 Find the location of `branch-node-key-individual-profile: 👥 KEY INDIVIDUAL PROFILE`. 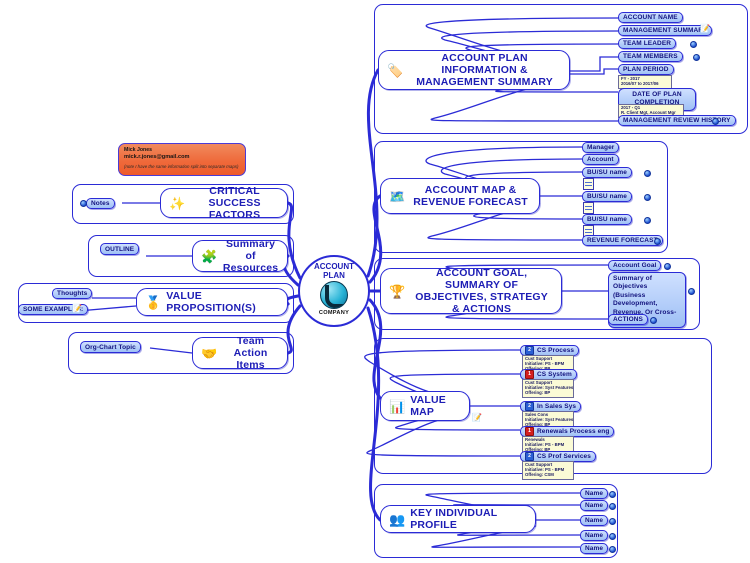

branch-node-key-individual-profile: 👥 KEY INDIVIDUAL PROFILE is located at coordinates (458, 519).